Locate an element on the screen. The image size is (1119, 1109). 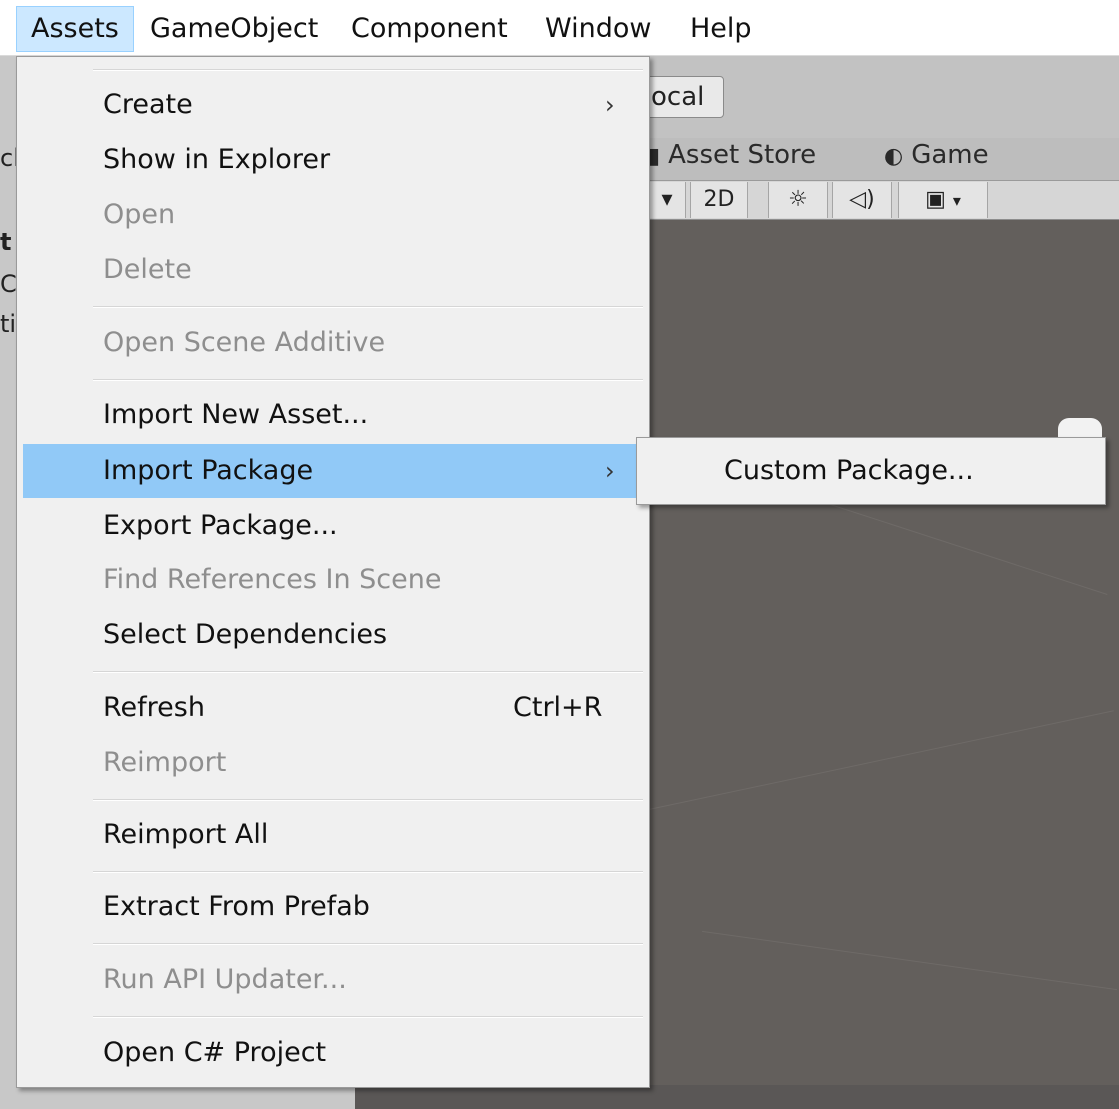
tab-game: ◐ Game is located at coordinates (936, 155).